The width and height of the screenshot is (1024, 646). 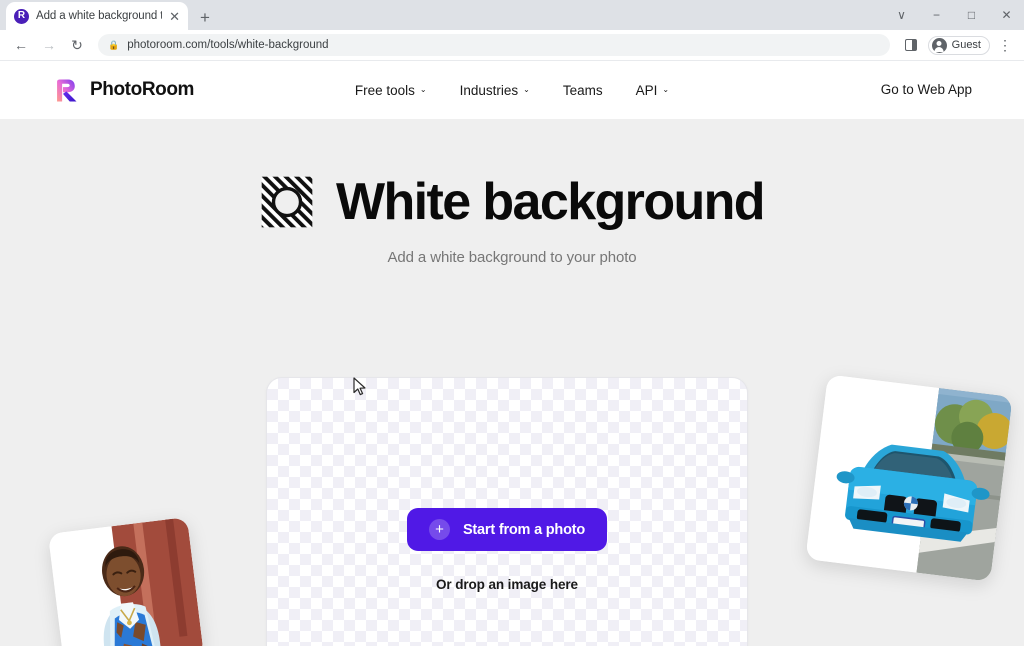 I want to click on nav-item-teams: Teams, so click(x=583, y=90).